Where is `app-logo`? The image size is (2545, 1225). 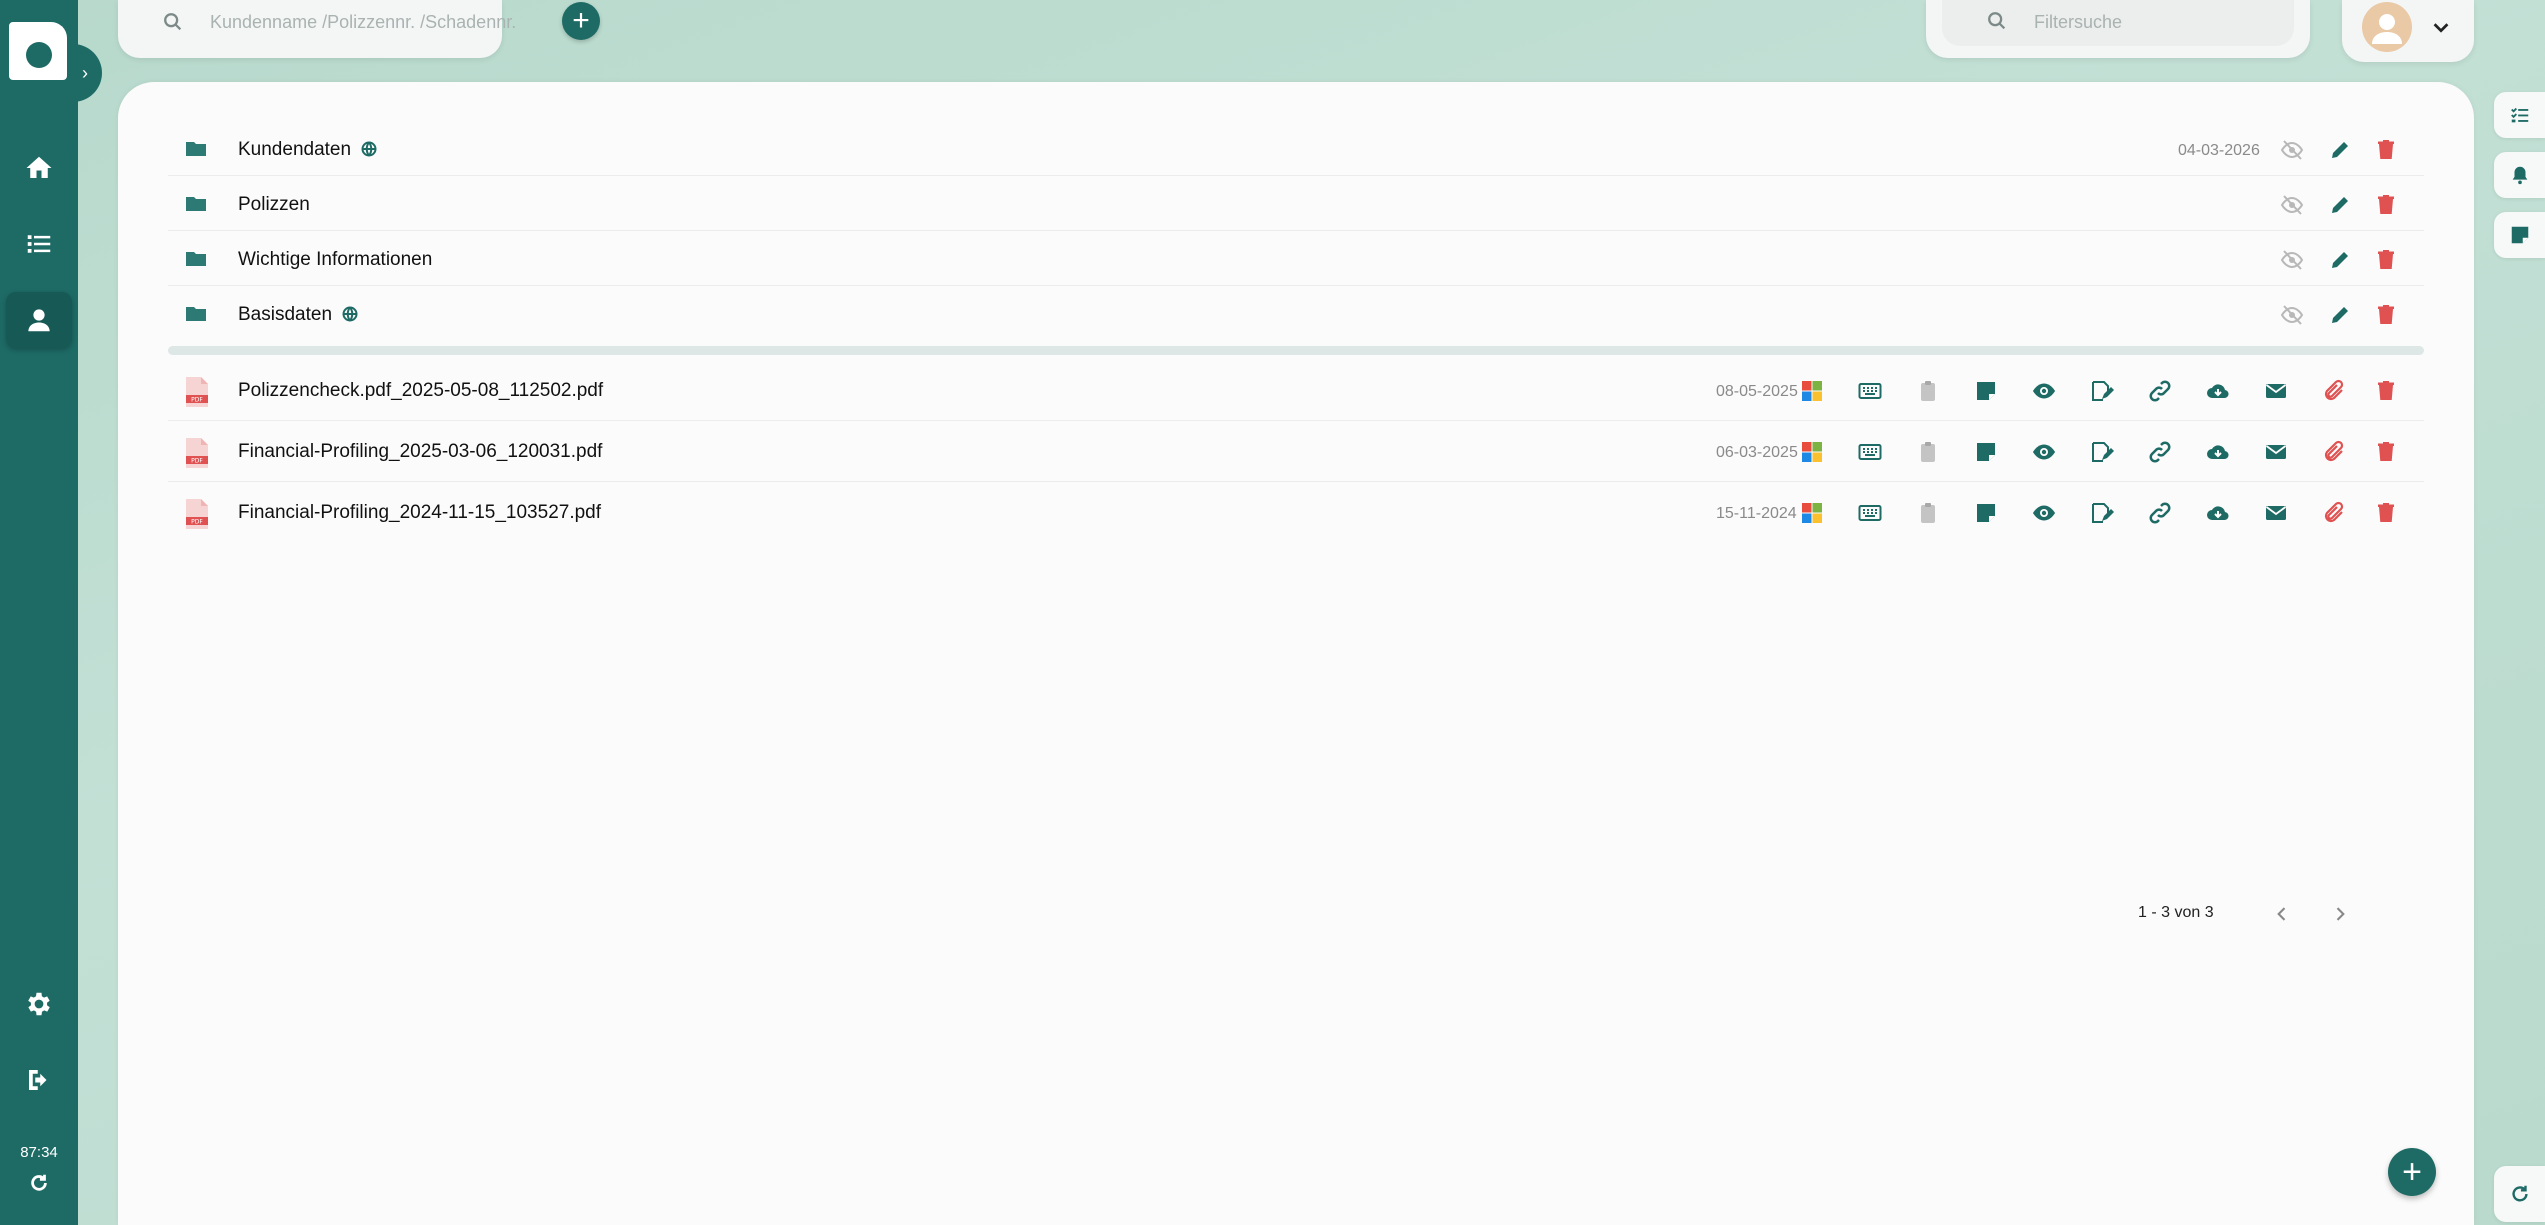 app-logo is located at coordinates (38, 51).